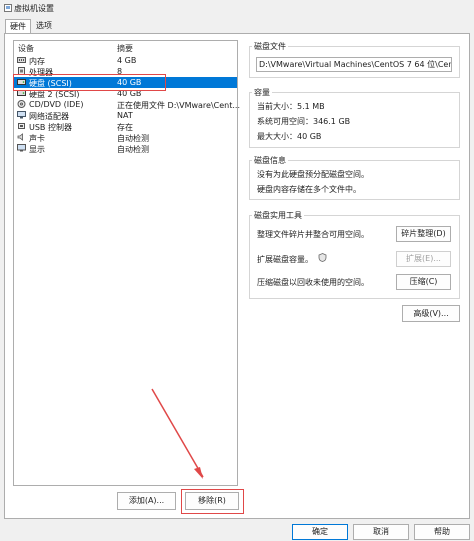 The width and height of the screenshot is (474, 541). I want to click on compact-description: 压缩磁盘以回收未使用的空间。, so click(313, 282).